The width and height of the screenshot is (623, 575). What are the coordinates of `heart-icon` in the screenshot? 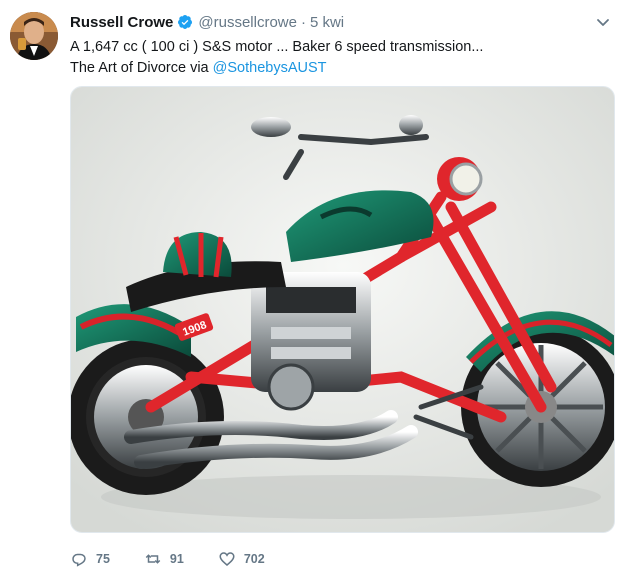 It's located at (227, 559).